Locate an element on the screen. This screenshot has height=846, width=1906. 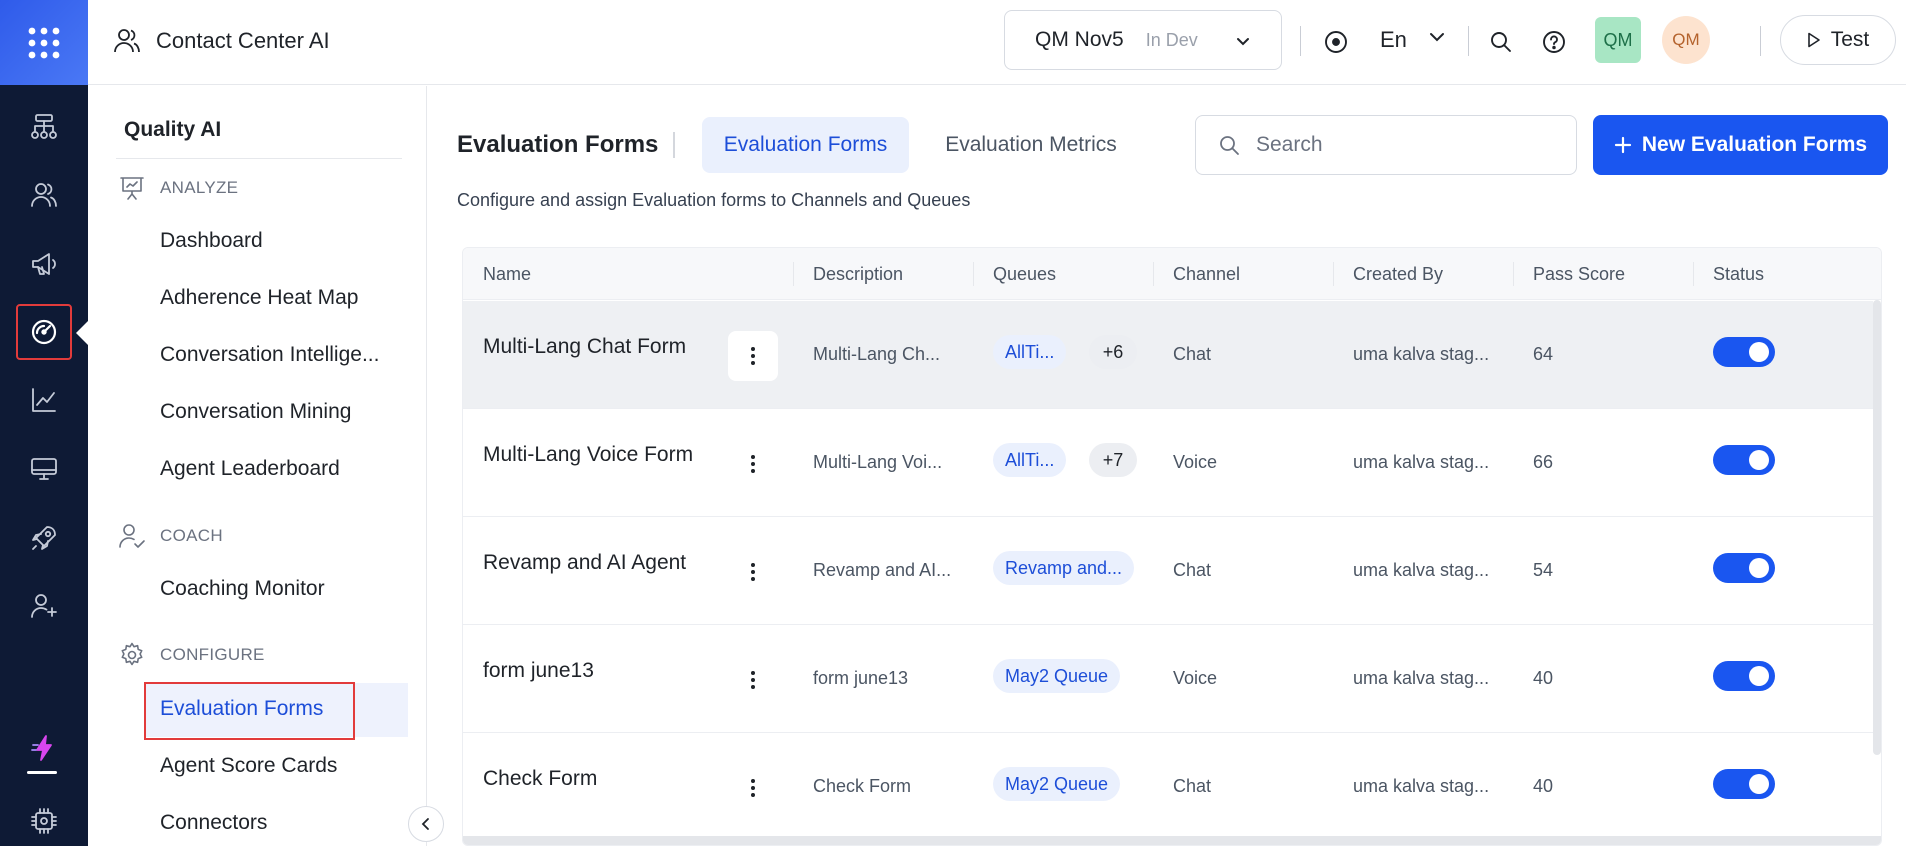
form-pass-score: 64 is located at coordinates (1543, 354).